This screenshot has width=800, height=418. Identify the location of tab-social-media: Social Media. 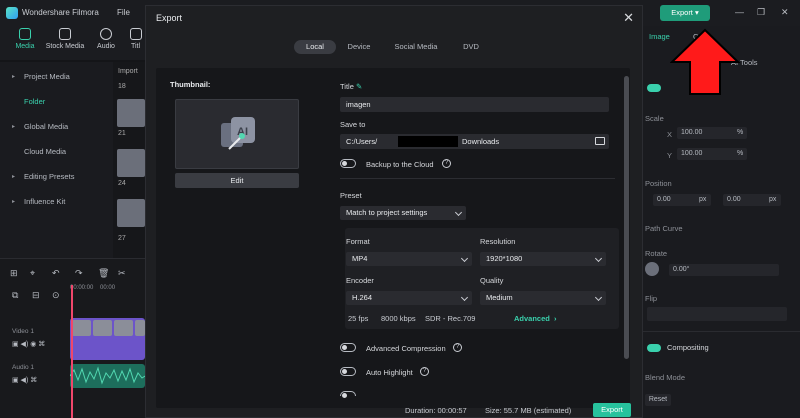
(416, 47).